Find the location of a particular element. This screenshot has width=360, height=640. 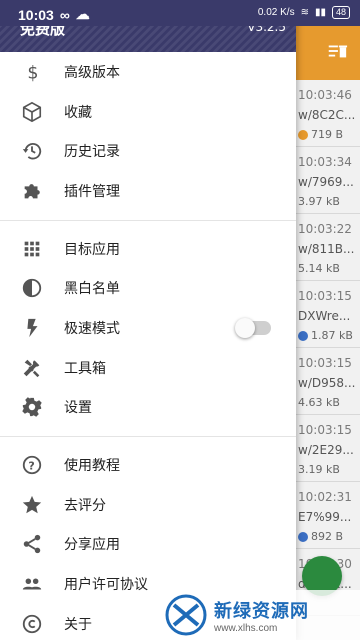

list-item: 10:03:22 w/811B... 5.14 kB is located at coordinates (328, 247).